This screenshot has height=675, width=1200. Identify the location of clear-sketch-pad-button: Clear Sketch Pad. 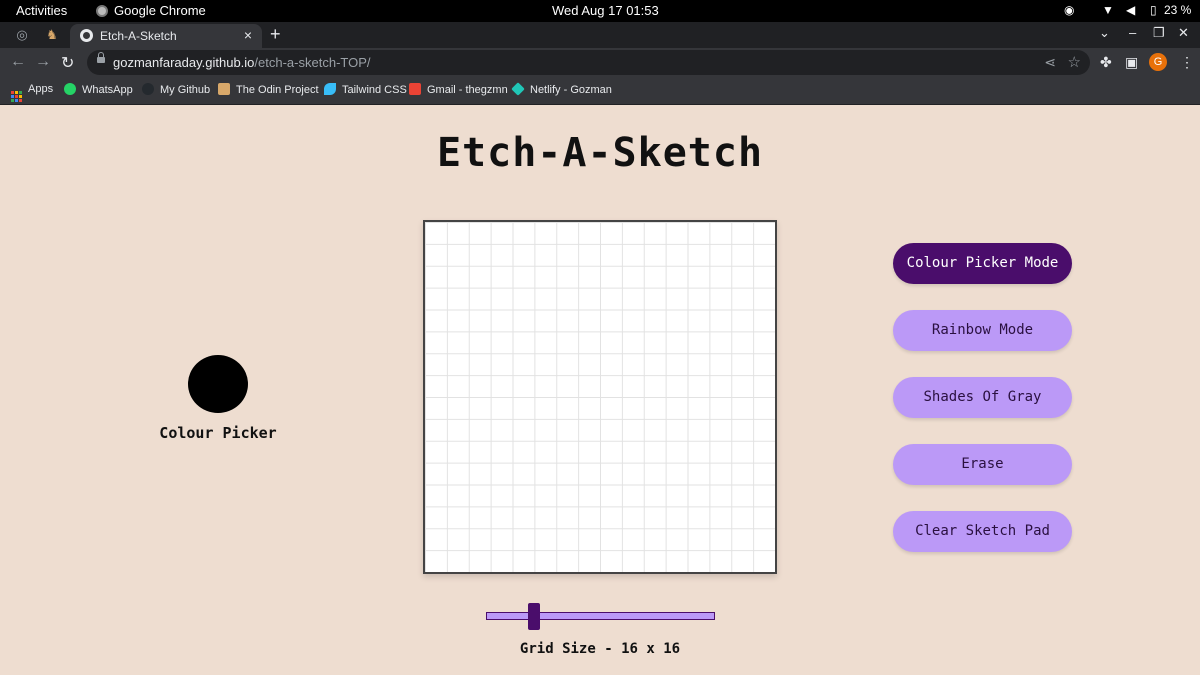
(982, 531).